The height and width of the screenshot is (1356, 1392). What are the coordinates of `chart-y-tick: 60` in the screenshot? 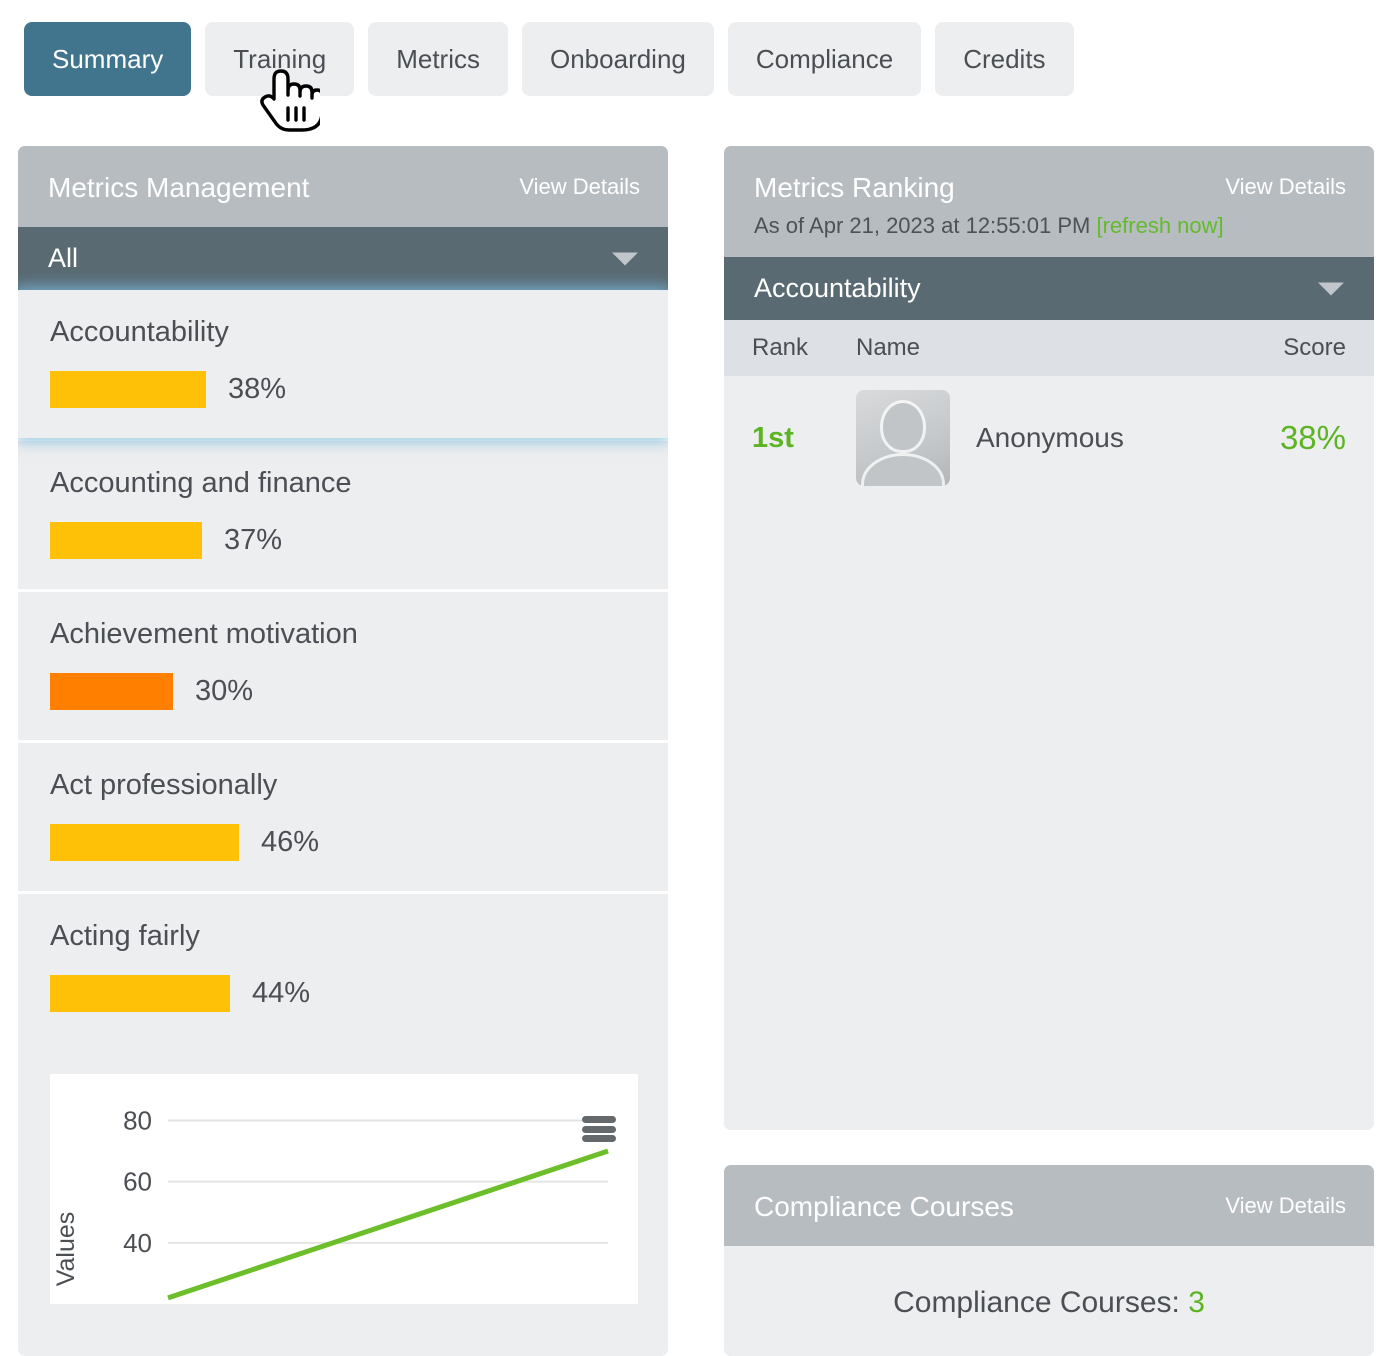 It's located at (137, 1182).